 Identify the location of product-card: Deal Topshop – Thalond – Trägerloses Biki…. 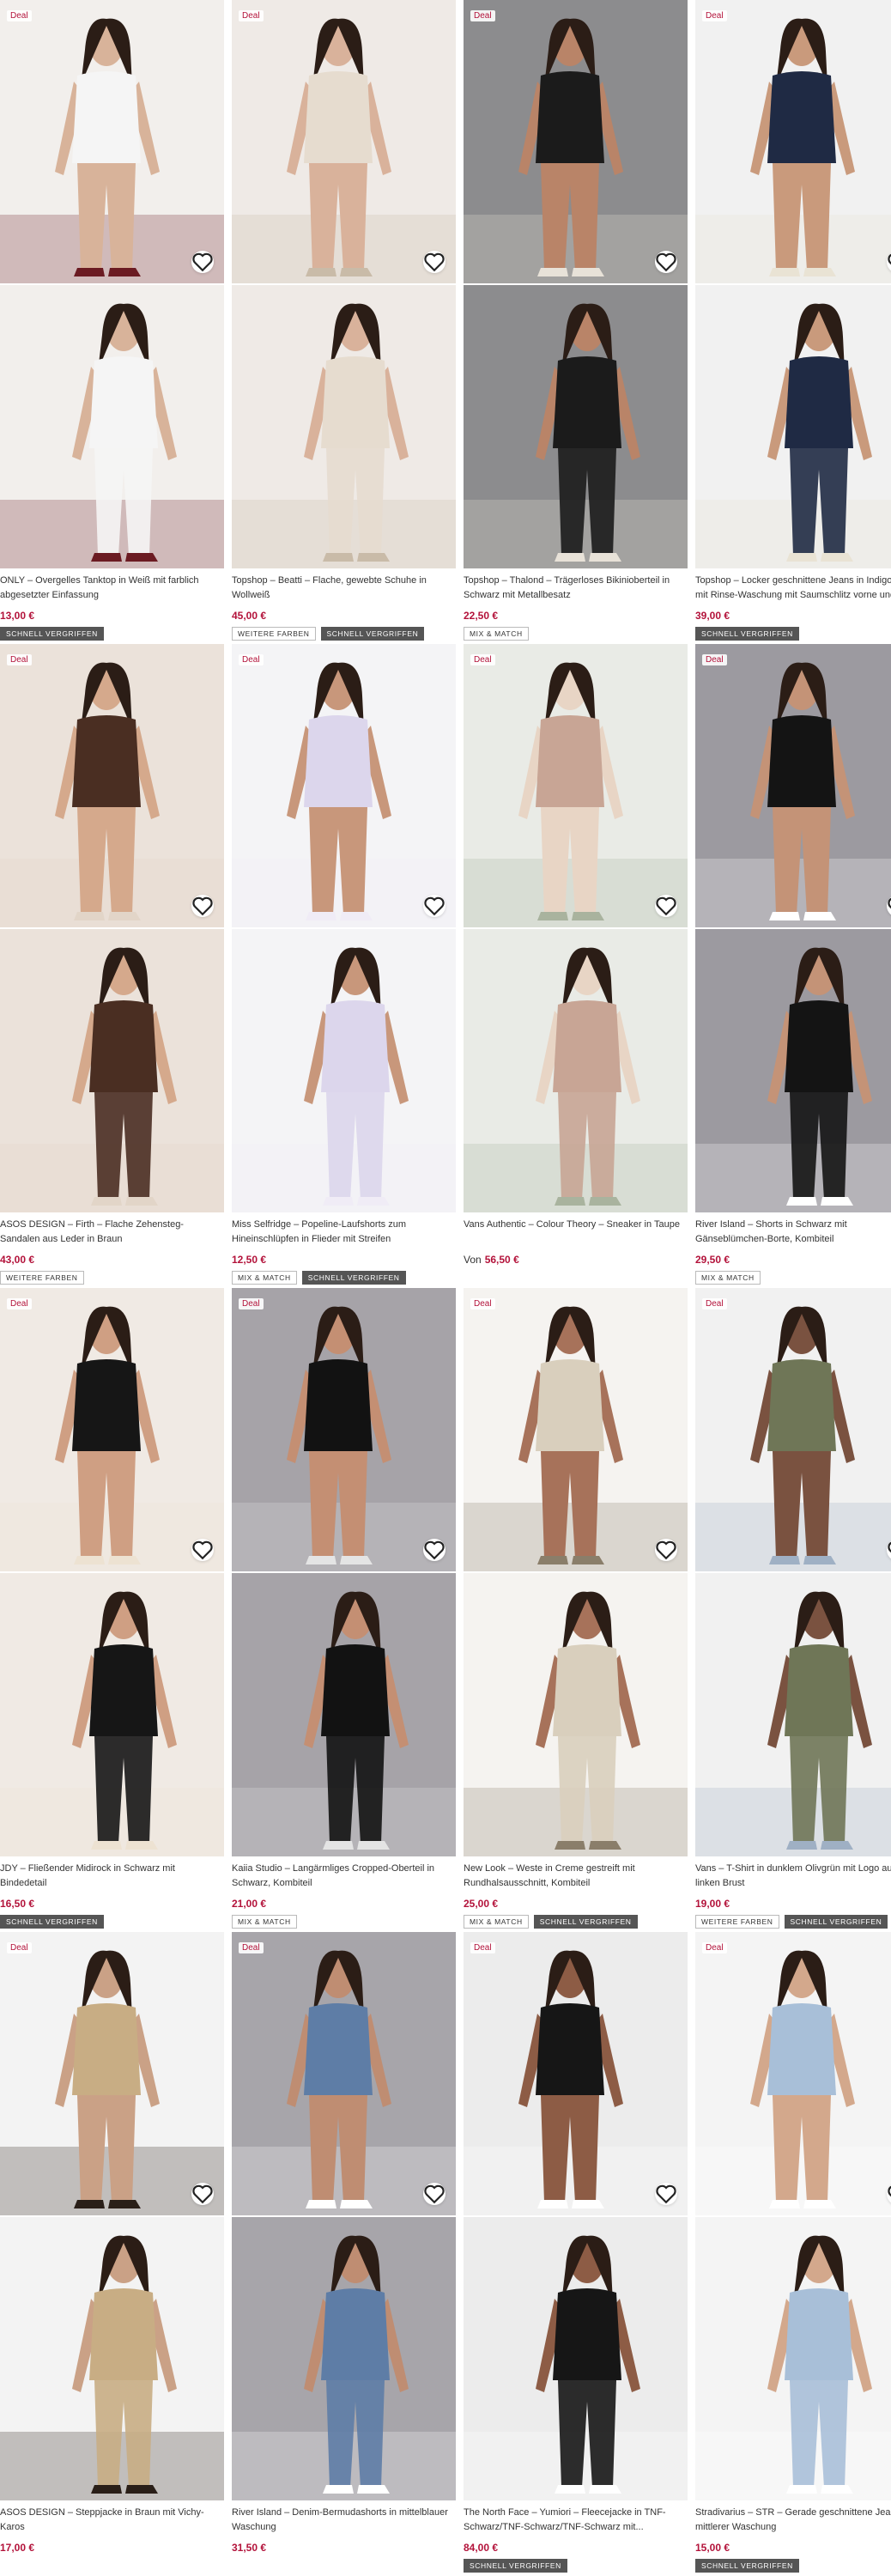
(576, 322).